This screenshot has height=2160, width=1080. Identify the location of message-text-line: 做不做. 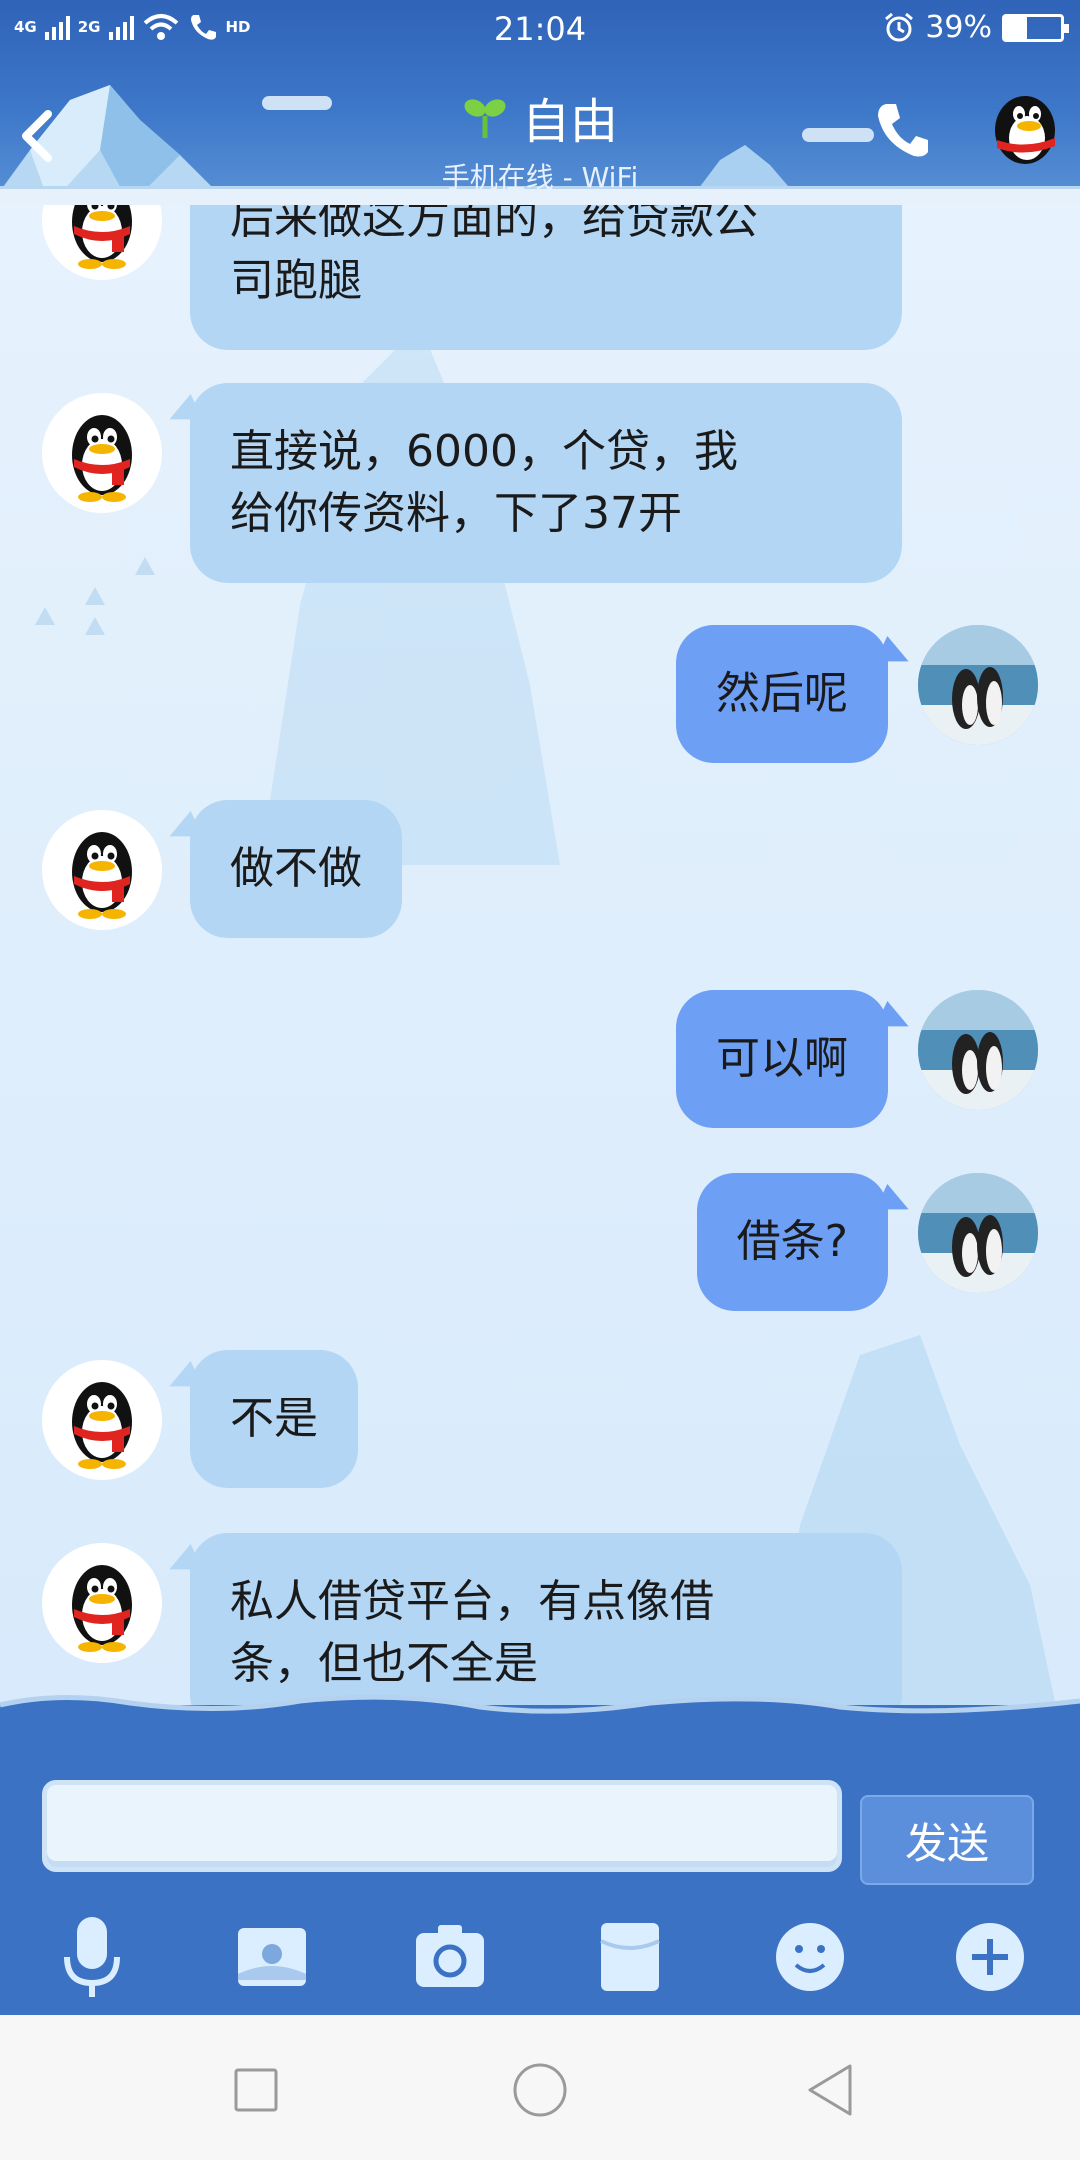
(296, 868).